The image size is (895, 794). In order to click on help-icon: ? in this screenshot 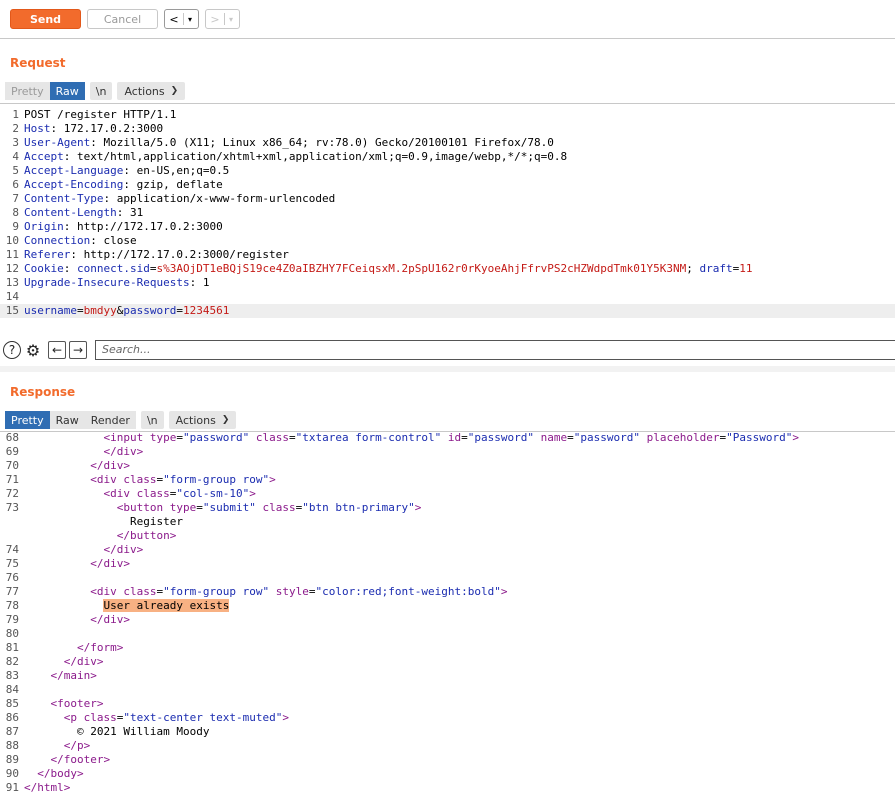, I will do `click(12, 350)`.